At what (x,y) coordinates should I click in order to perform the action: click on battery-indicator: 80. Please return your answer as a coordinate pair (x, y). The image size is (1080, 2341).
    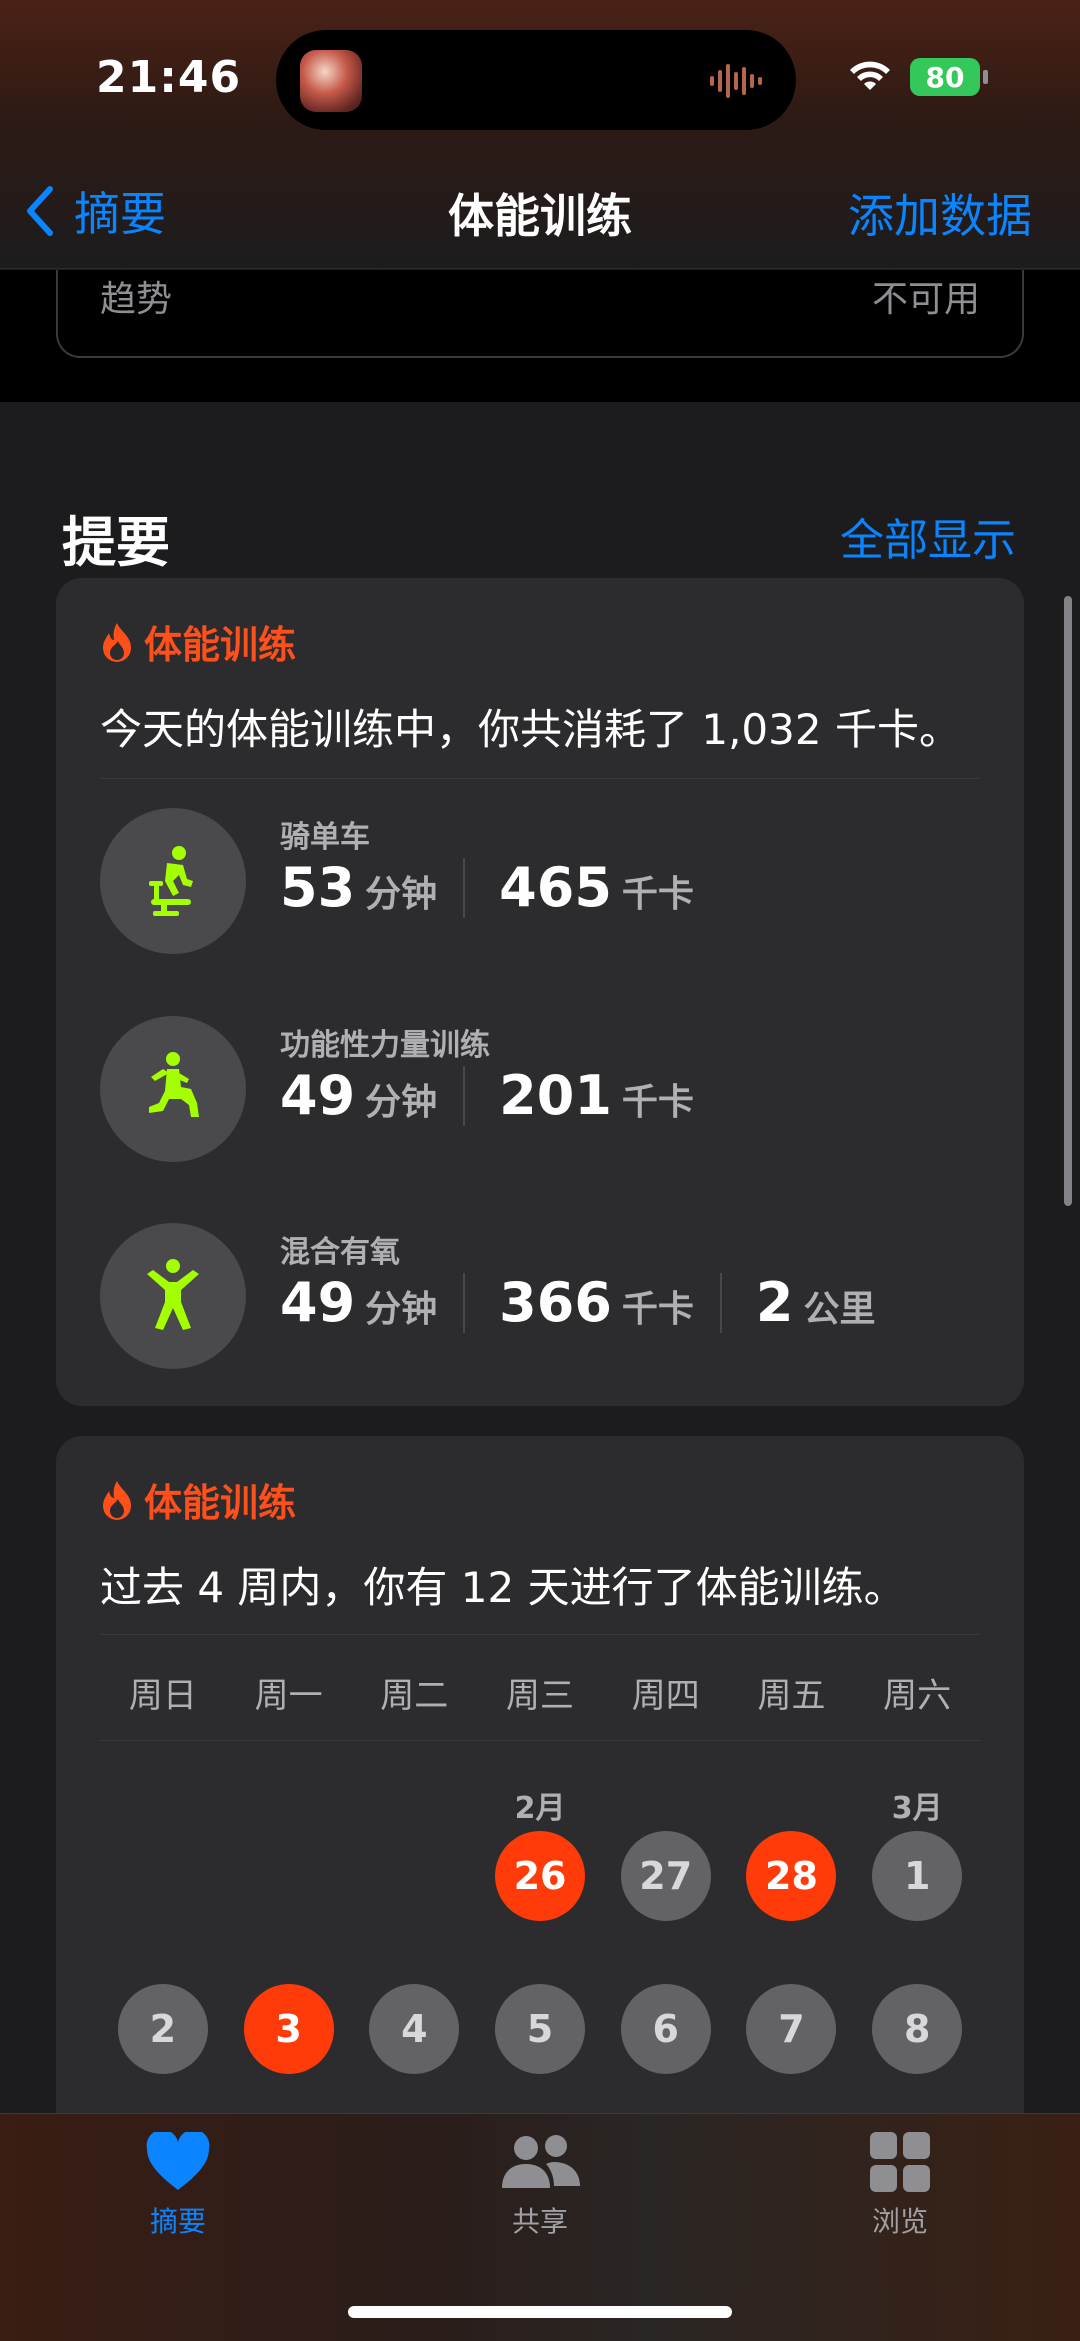
    Looking at the image, I should click on (949, 77).